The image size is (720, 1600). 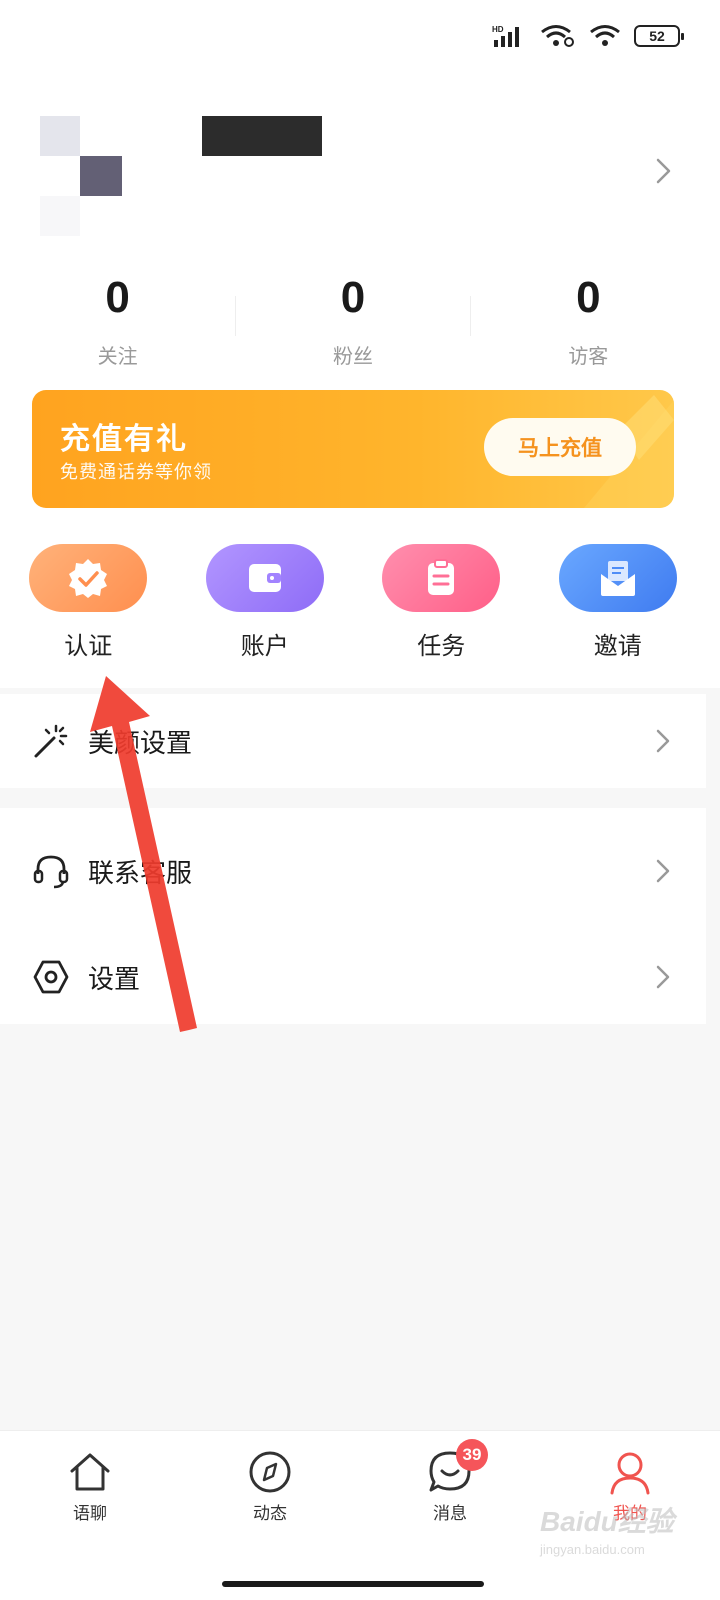 I want to click on stat-following: 0 关注, so click(x=117, y=323).